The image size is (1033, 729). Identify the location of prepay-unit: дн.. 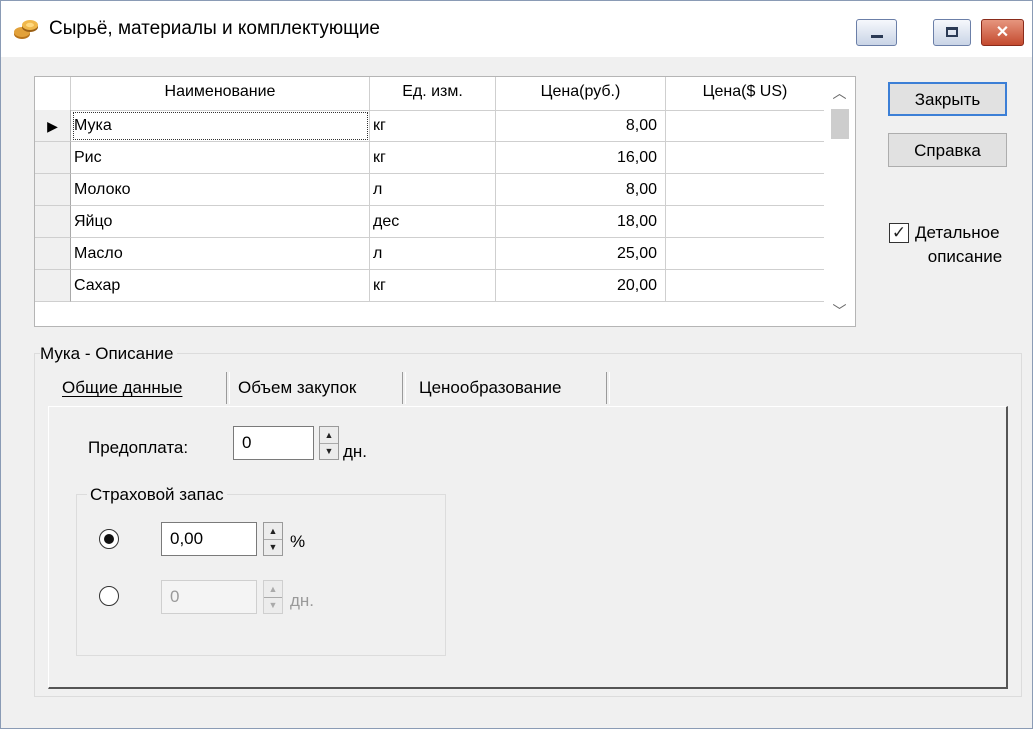
(355, 451).